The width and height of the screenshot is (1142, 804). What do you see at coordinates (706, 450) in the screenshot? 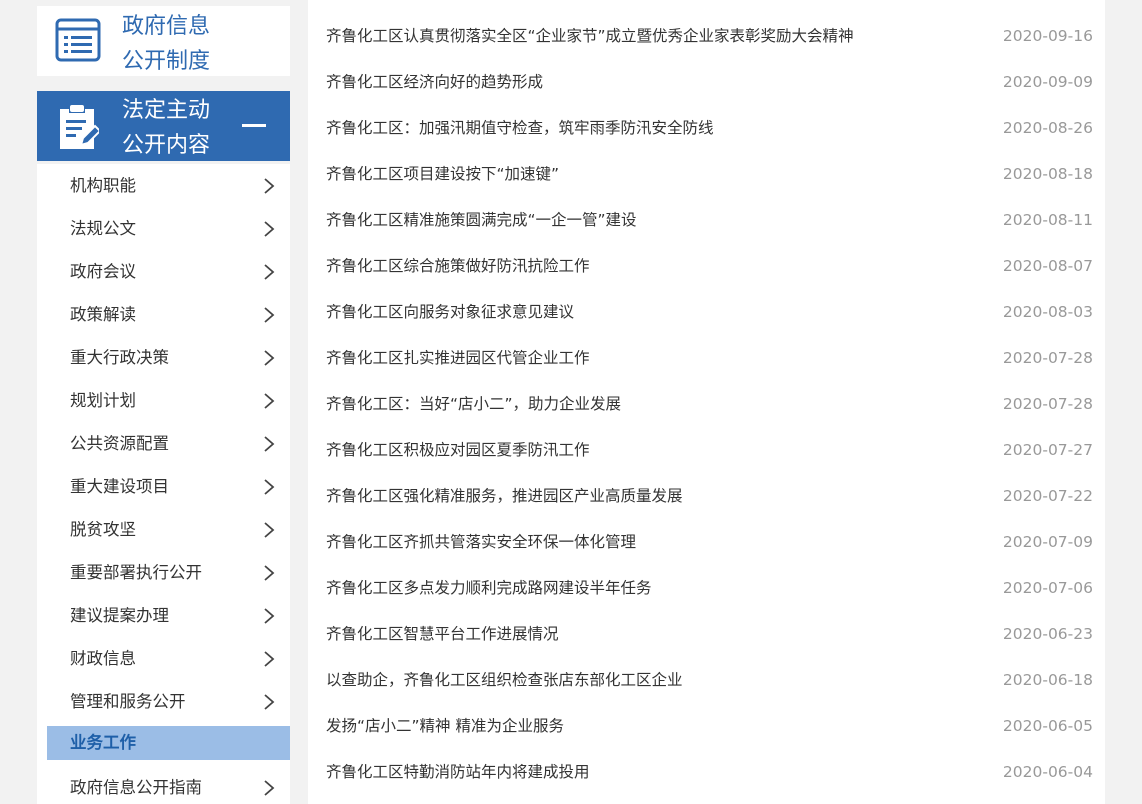
I see `list-item: 齐鲁化工区积极应对园区夏季防汛工作 2020-07-27` at bounding box center [706, 450].